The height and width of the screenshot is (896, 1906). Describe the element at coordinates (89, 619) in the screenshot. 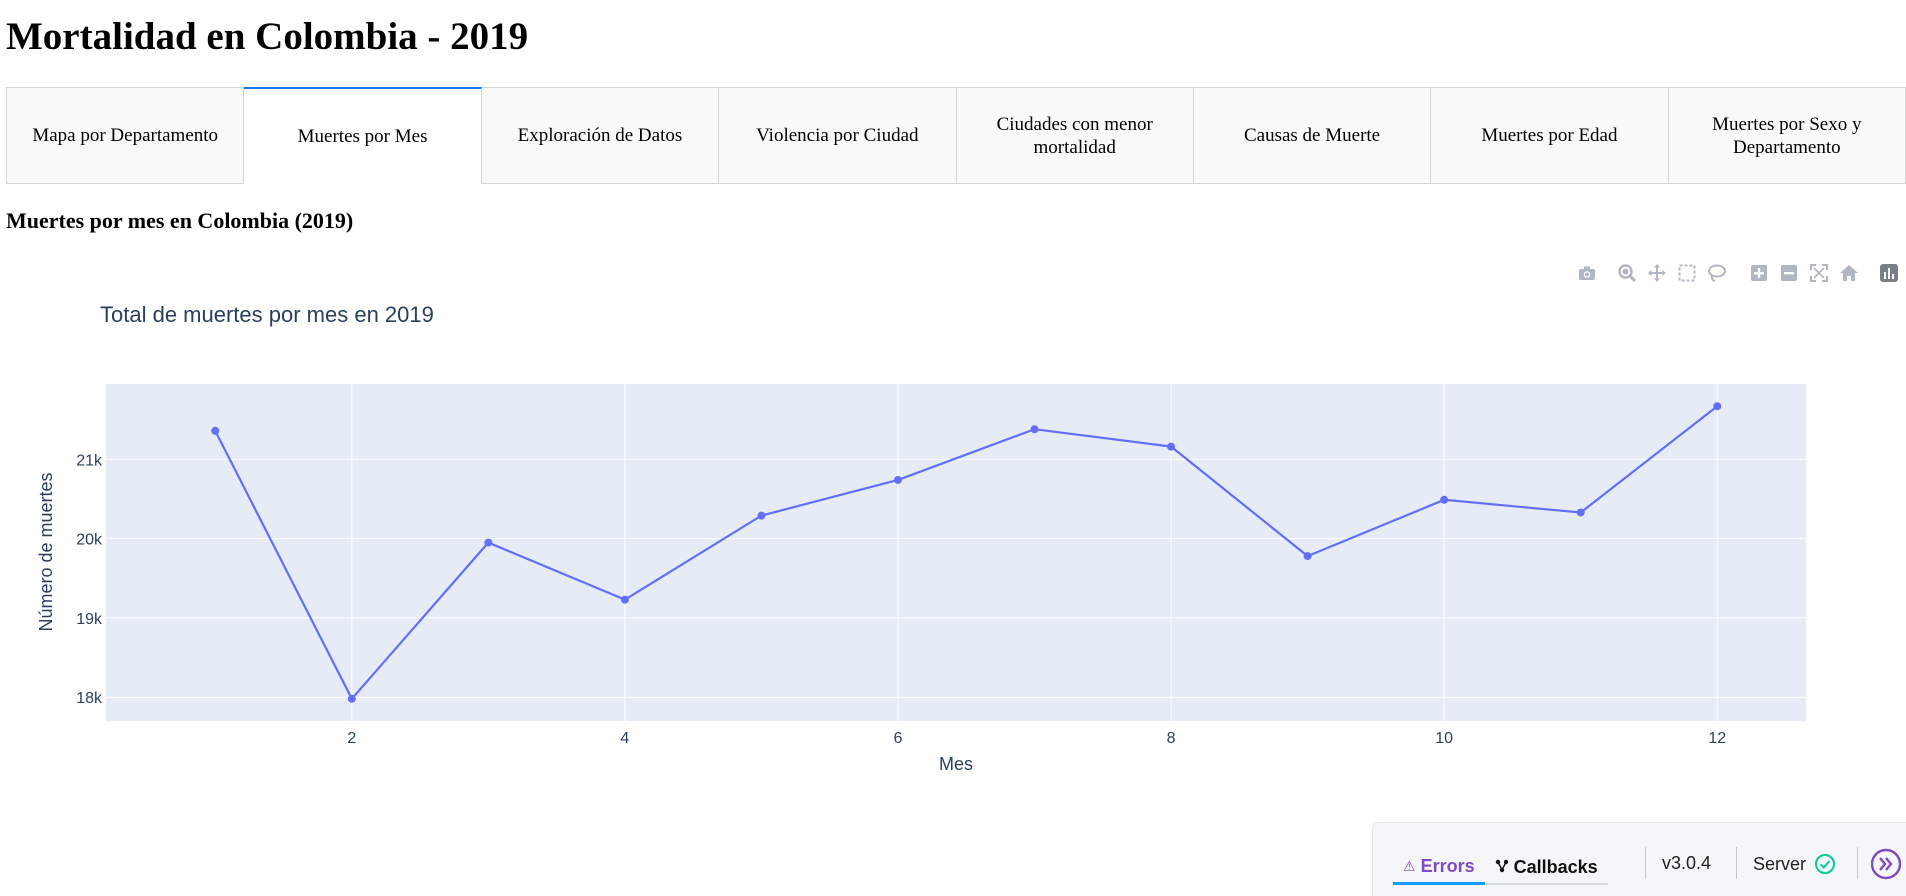

I see `y-tick-label: 19k` at that location.